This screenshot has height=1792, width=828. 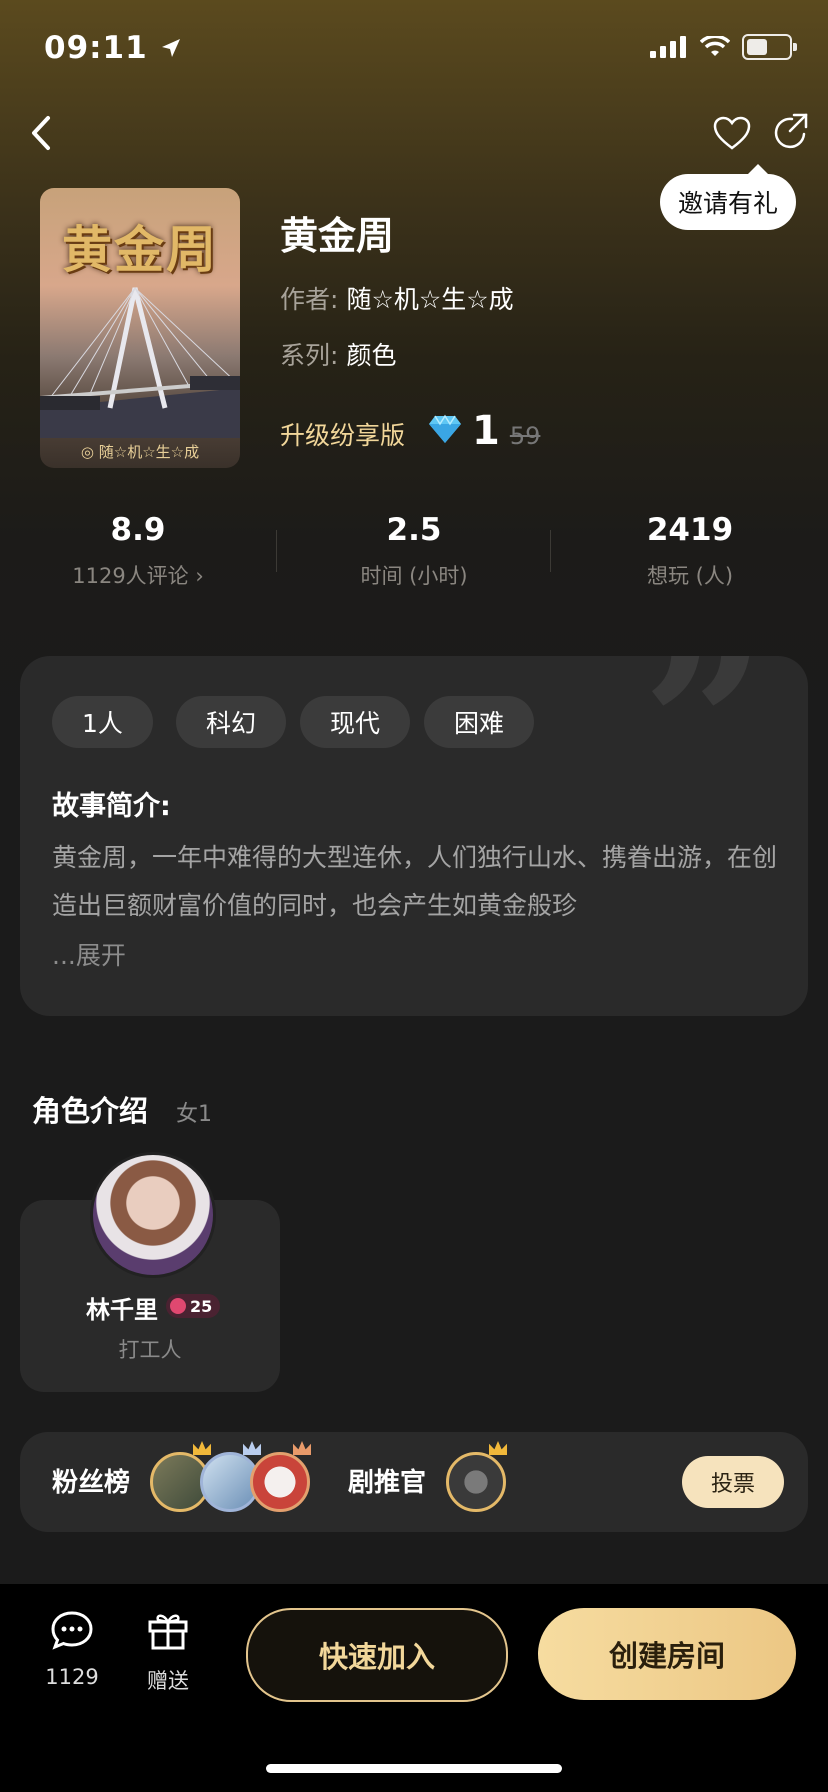 What do you see at coordinates (168, 1632) in the screenshot?
I see `gift-icon` at bounding box center [168, 1632].